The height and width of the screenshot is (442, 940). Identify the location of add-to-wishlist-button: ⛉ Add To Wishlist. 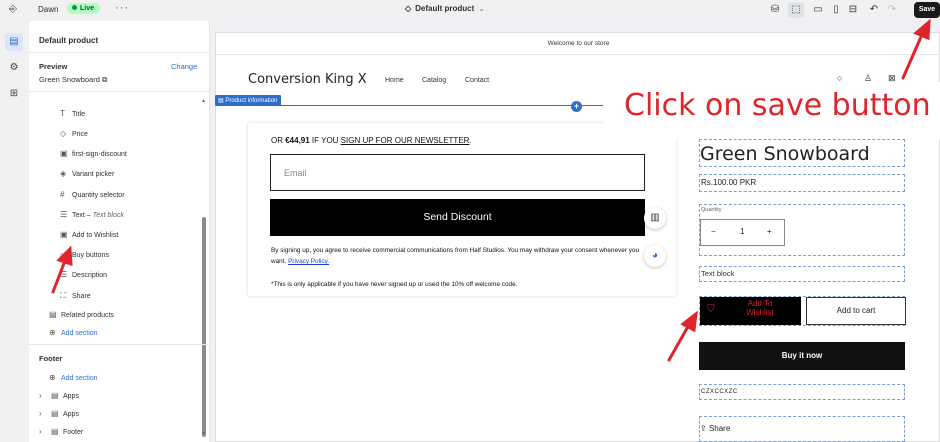
(750, 311).